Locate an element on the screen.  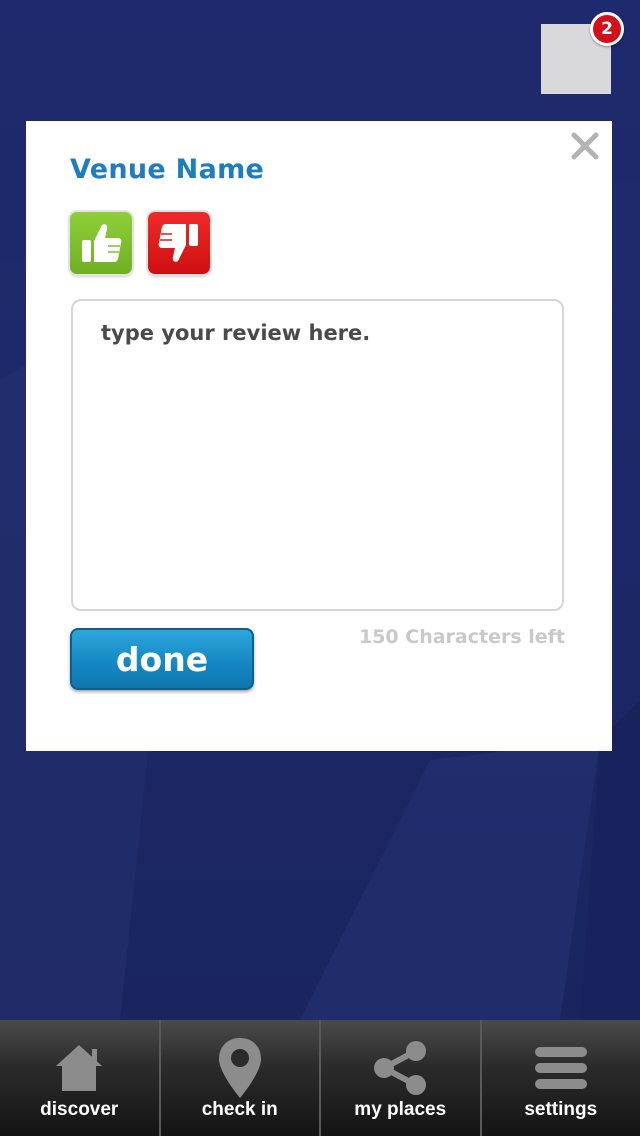
tab-discover: discover is located at coordinates (80, 1078).